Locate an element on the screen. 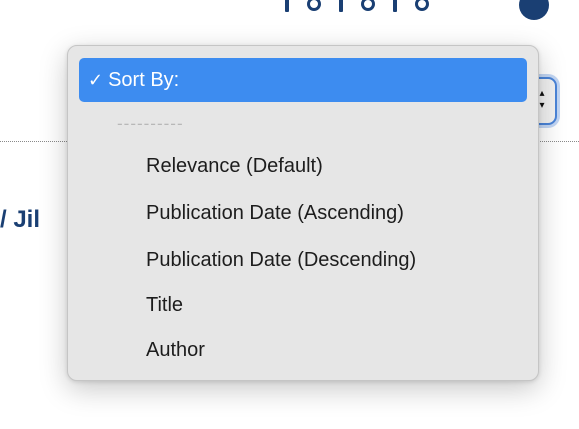 The height and width of the screenshot is (429, 579). sort-option-sort-by: ✓ Sort By: is located at coordinates (303, 80).